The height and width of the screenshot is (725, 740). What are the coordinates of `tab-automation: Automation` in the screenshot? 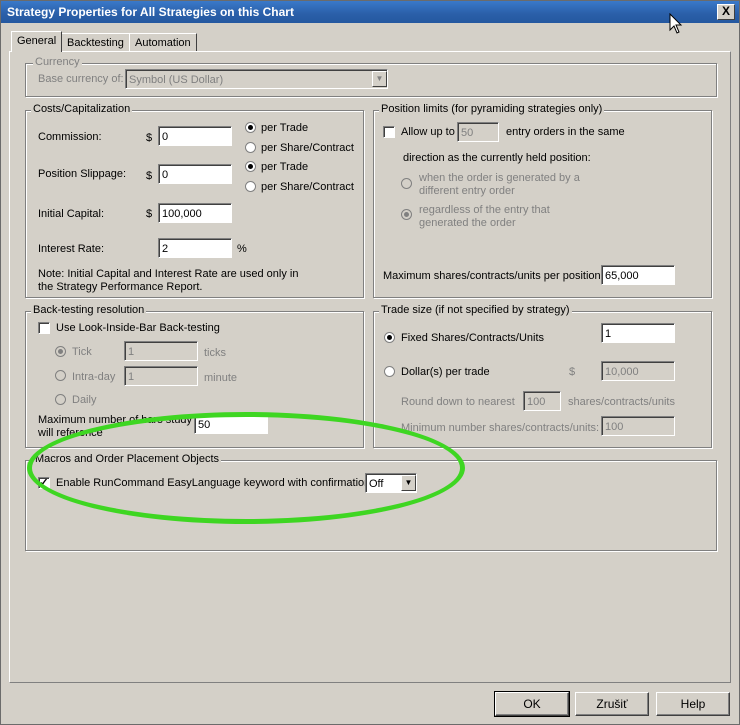 It's located at (163, 42).